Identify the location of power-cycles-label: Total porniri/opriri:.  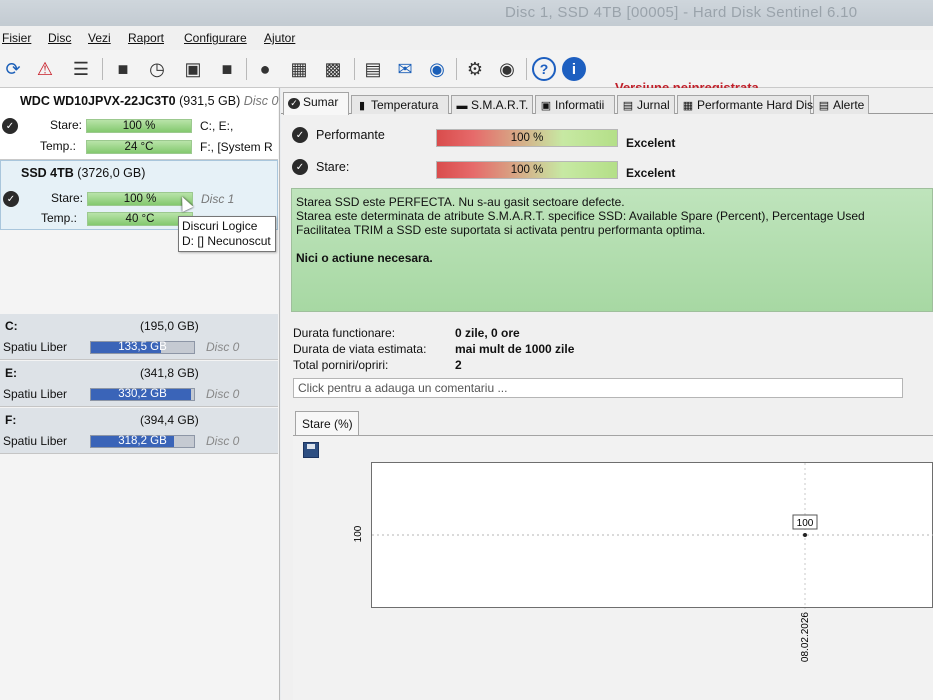
(341, 365).